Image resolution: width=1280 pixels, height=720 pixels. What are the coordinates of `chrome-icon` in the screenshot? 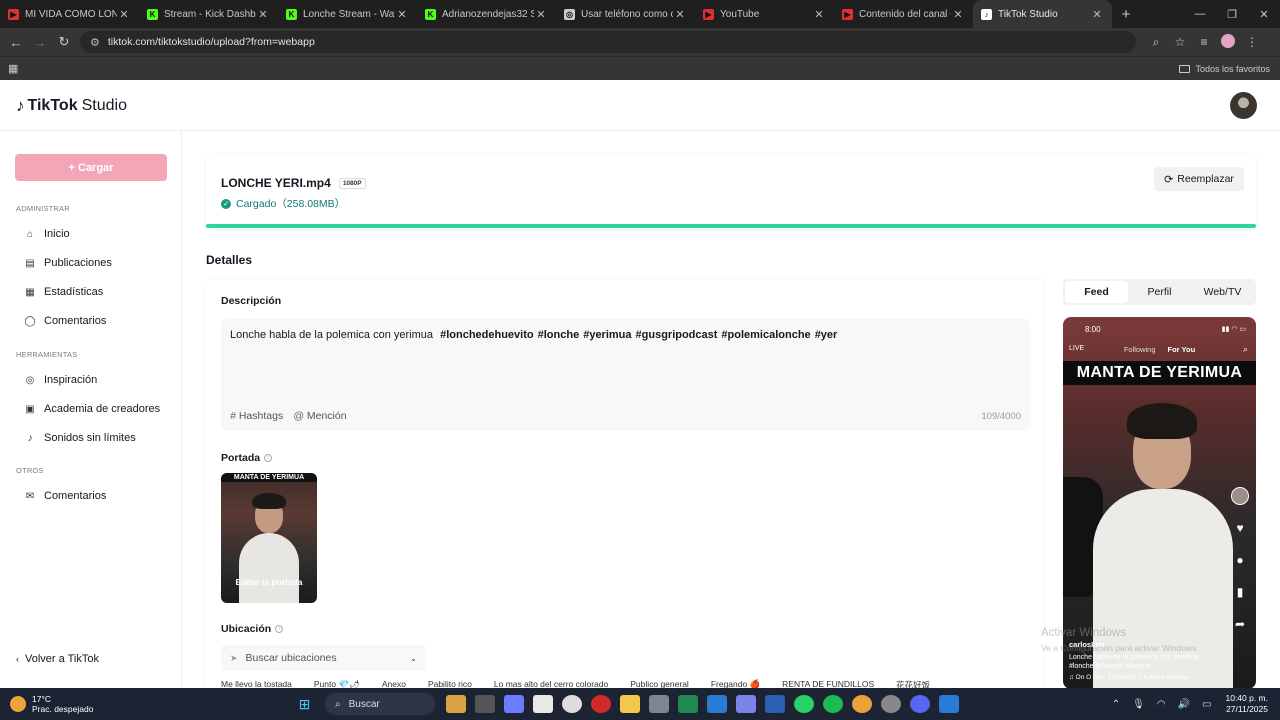 It's located at (861, 704).